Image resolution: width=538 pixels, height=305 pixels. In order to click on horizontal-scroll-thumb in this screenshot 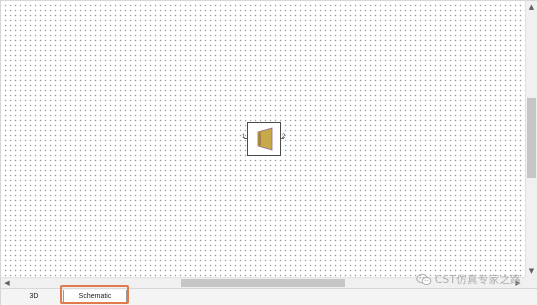, I will do `click(263, 283)`.